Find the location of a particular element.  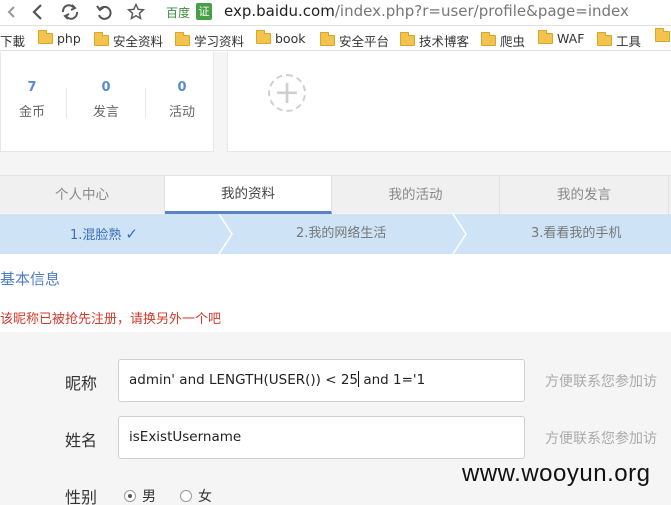

bookmark-label: 安全资料 is located at coordinates (138, 41).